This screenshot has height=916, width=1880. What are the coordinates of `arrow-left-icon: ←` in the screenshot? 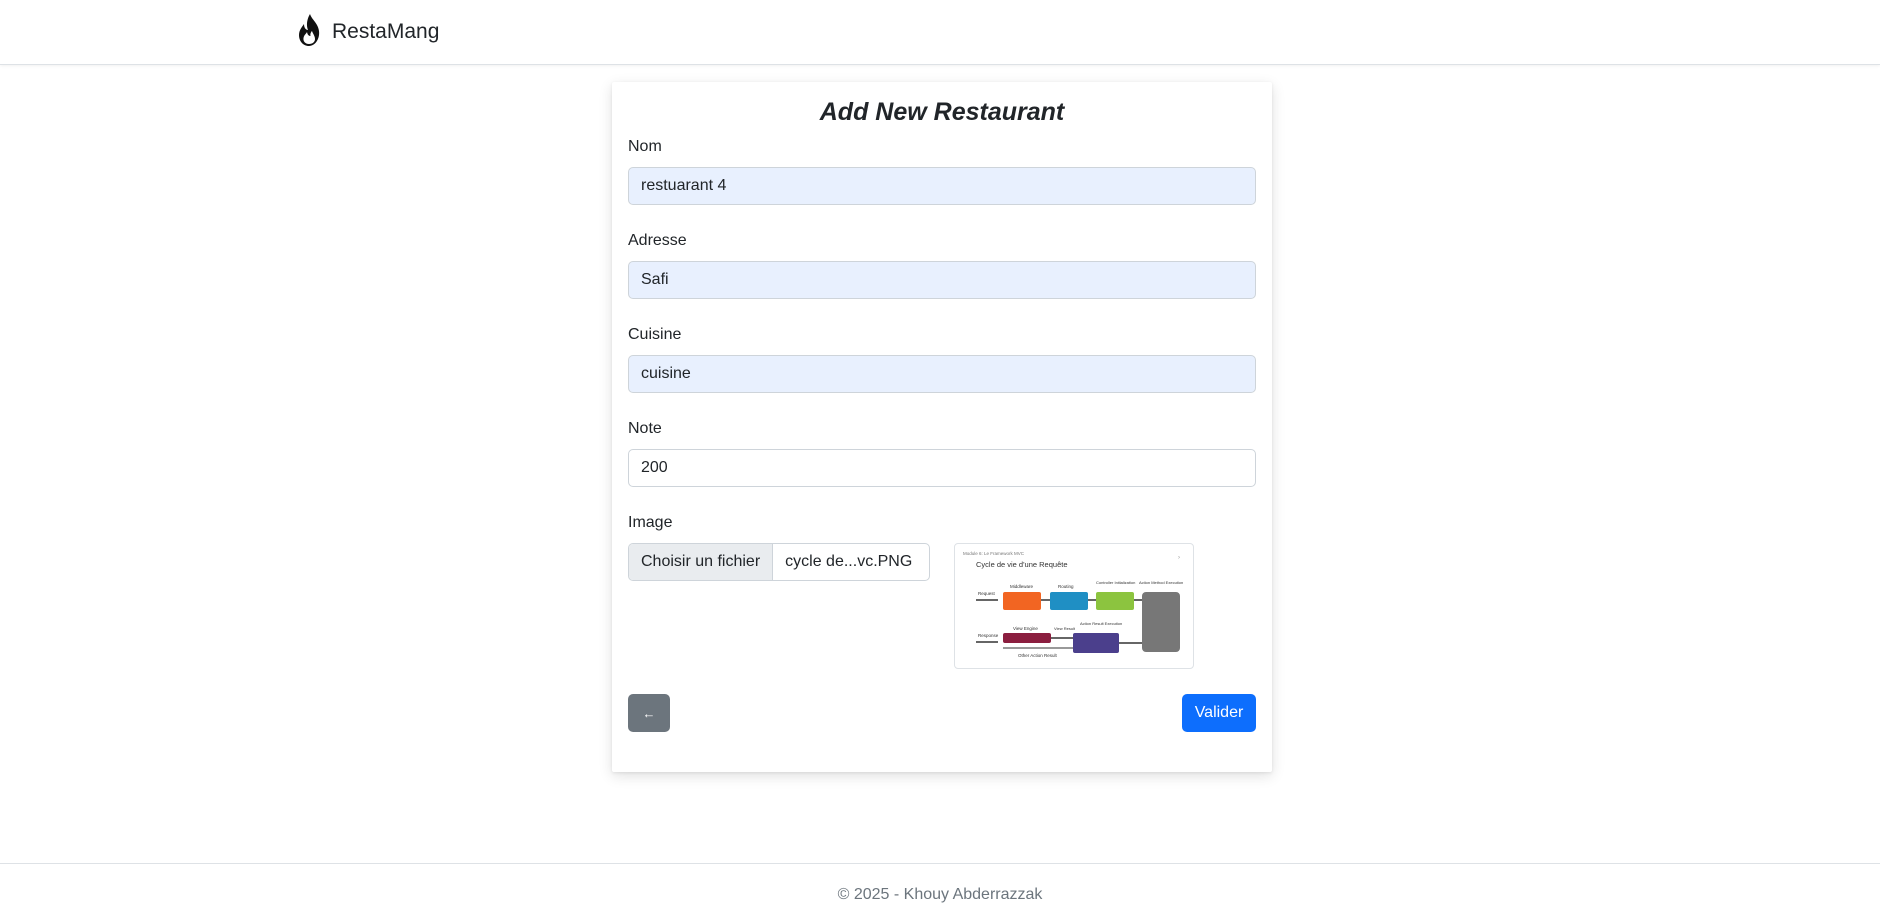 It's located at (649, 713).